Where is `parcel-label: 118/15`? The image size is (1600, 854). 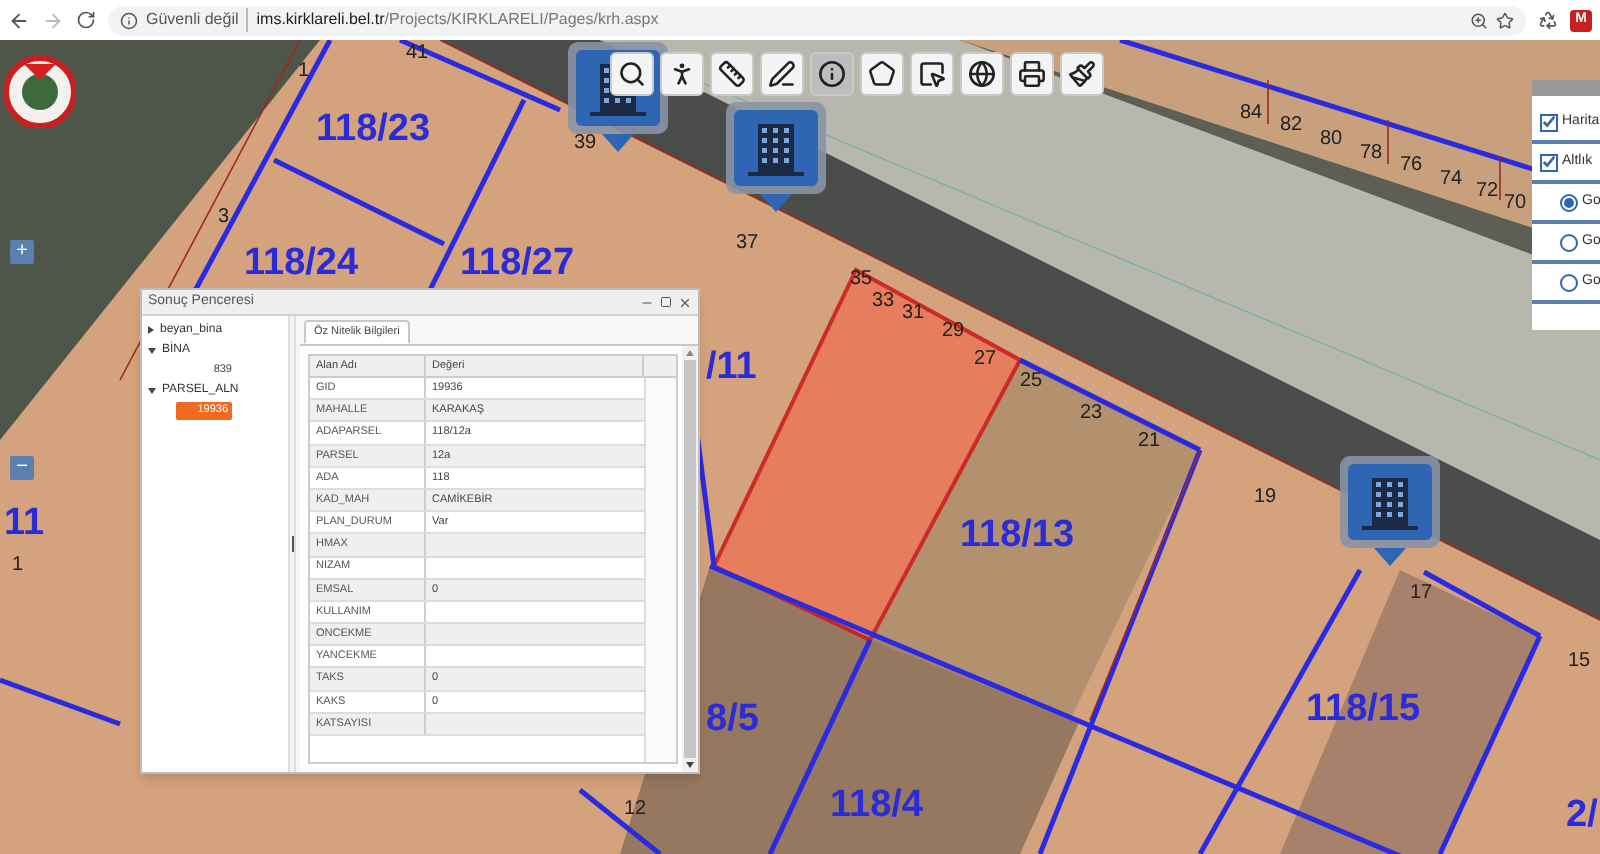 parcel-label: 118/15 is located at coordinates (1363, 709).